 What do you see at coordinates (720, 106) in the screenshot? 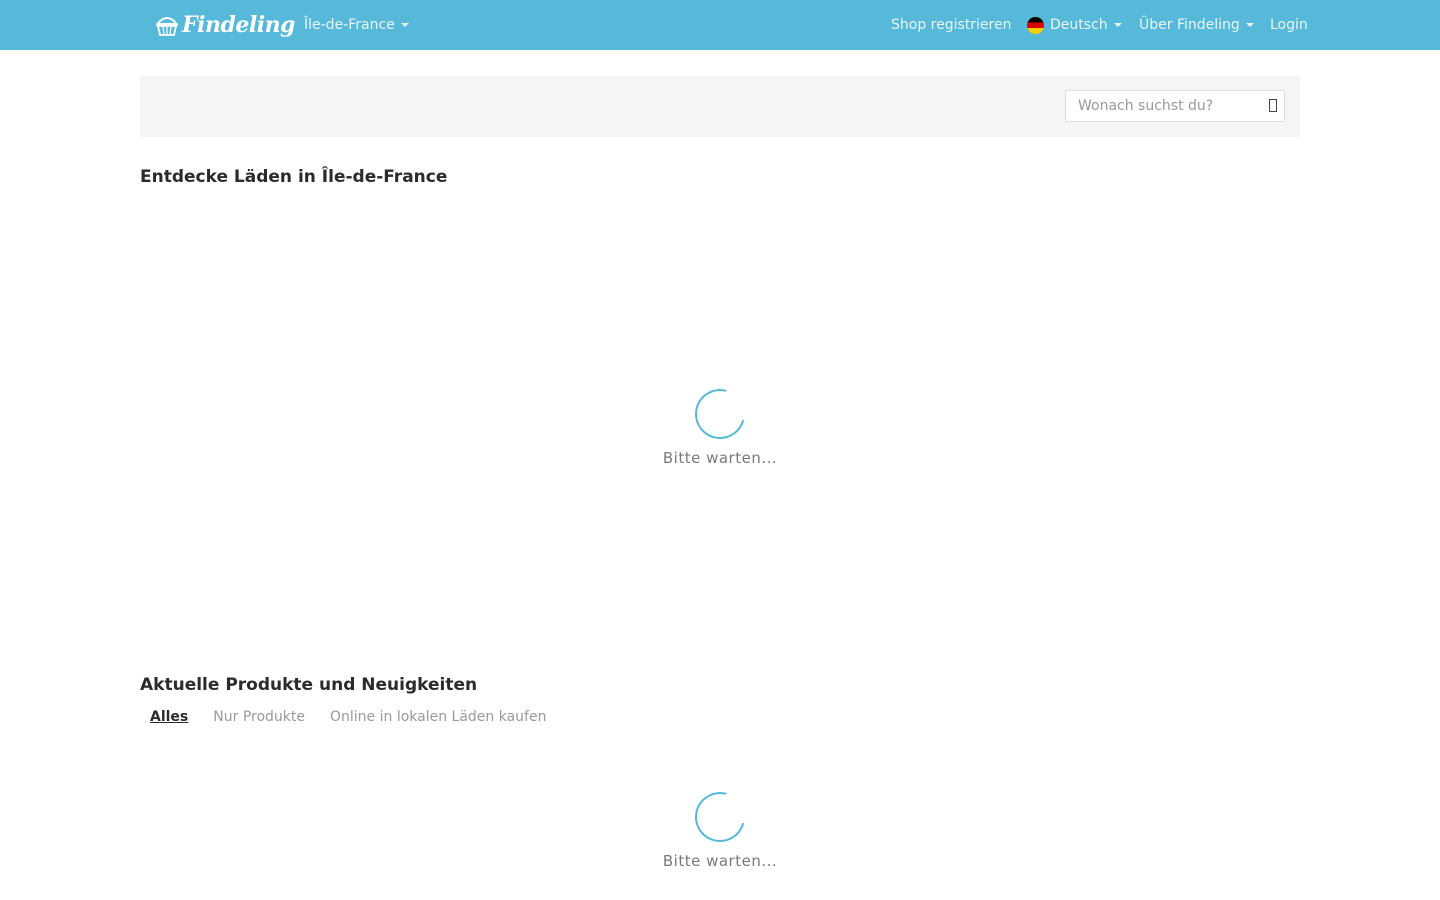
I see `search-bar-container` at bounding box center [720, 106].